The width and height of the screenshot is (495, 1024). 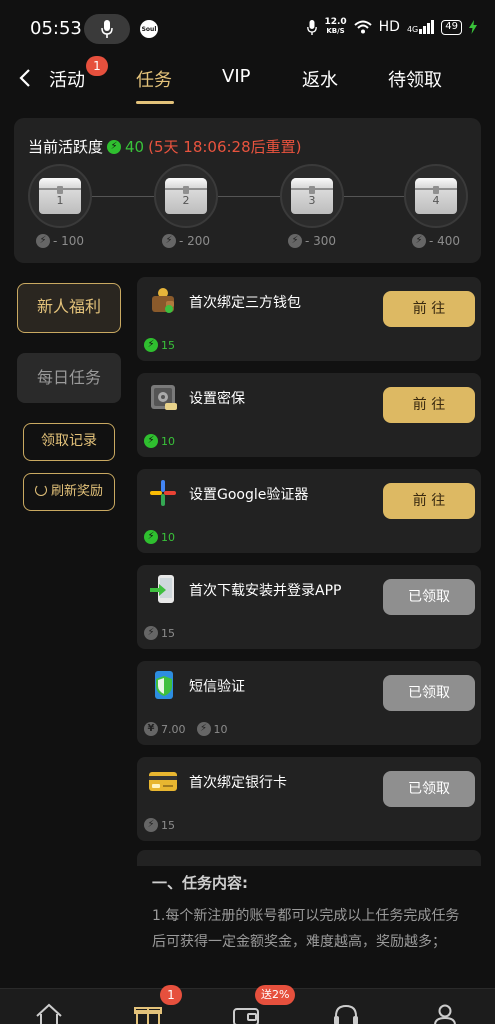 I want to click on side-tab-daily-tasks: 每日任务, so click(x=69, y=378).